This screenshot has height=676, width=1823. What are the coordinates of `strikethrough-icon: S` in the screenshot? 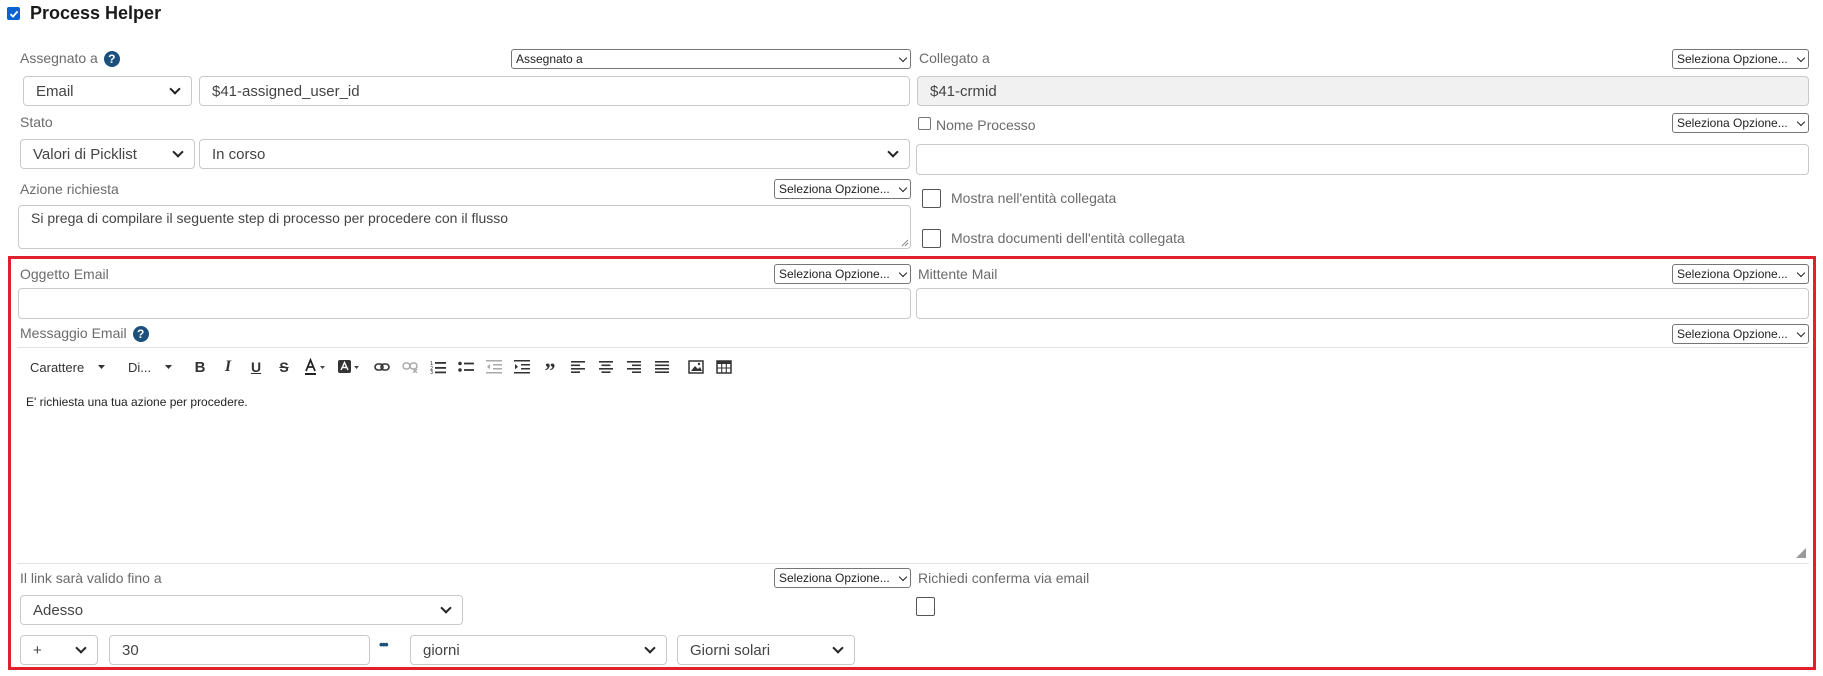 It's located at (284, 367).